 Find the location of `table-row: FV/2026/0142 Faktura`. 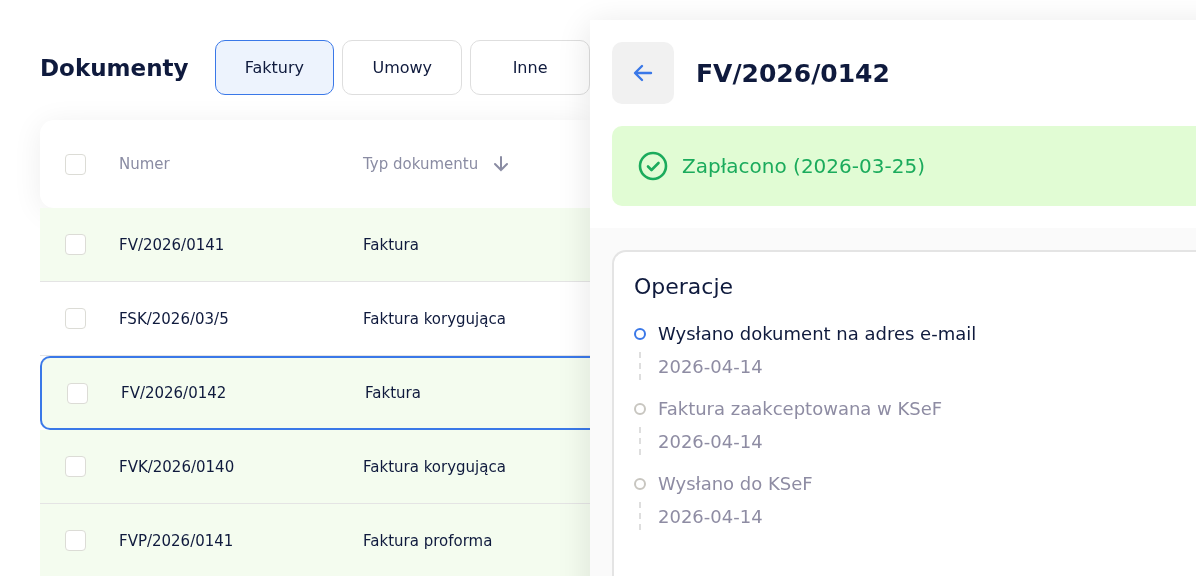

table-row: FV/2026/0142 Faktura is located at coordinates (315, 393).